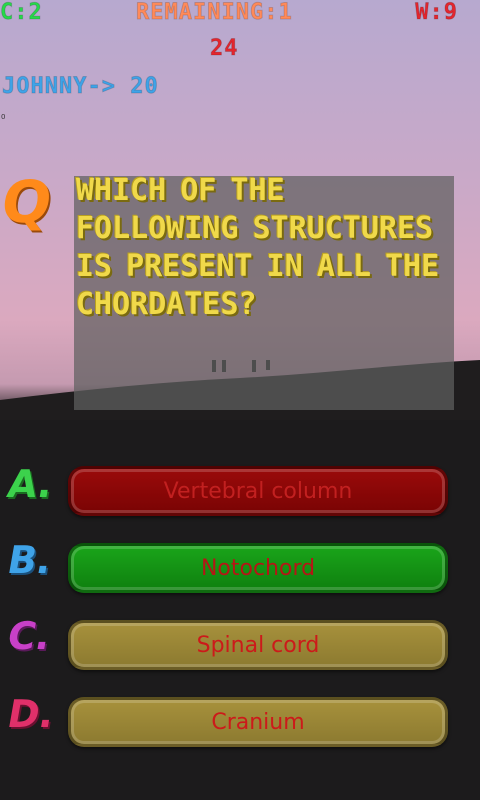 This screenshot has height=800, width=480. What do you see at coordinates (436, 13) in the screenshot?
I see `wrong-count: W:9` at bounding box center [436, 13].